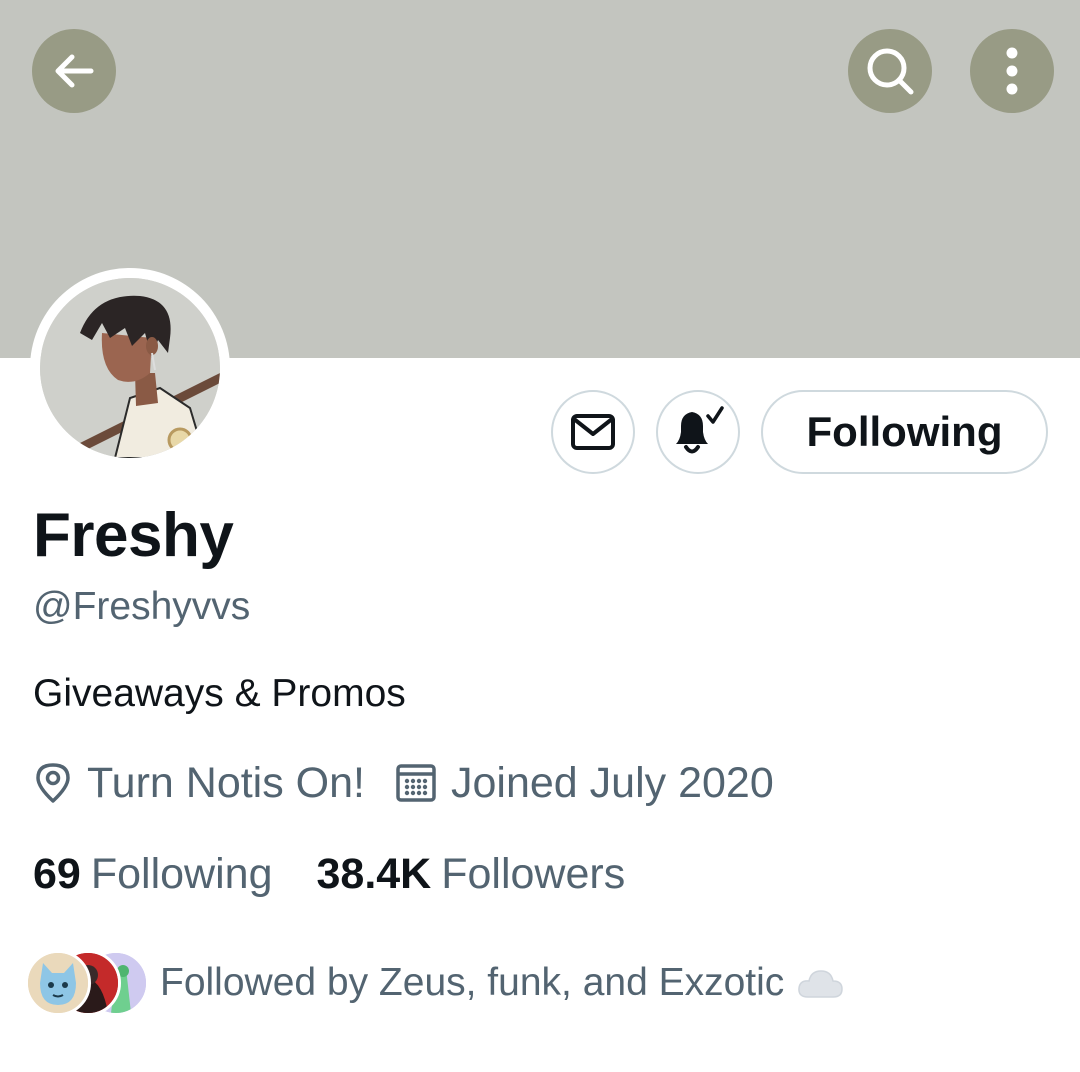  Describe the element at coordinates (416, 783) in the screenshot. I see `calendar-icon` at that location.